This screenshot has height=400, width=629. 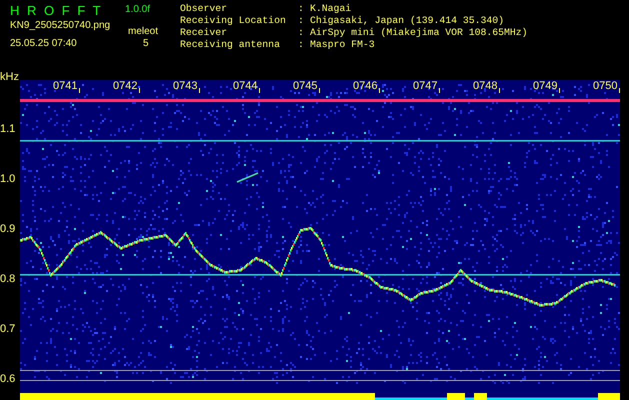 I want to click on info-label: Receiver, so click(x=204, y=33).